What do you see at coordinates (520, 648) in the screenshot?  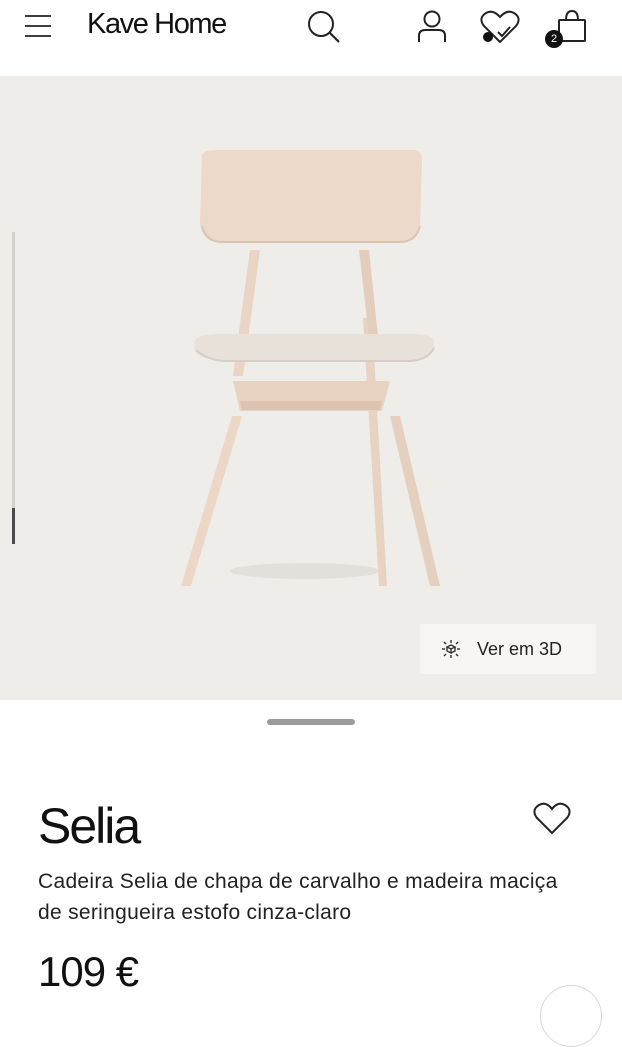 I see `view-3d-label: Ver em 3D` at bounding box center [520, 648].